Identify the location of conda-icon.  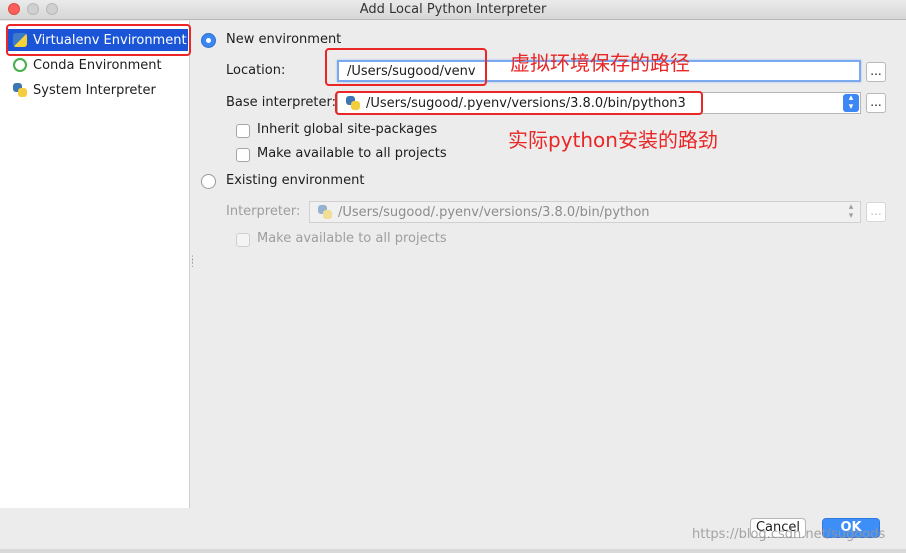
(20, 65).